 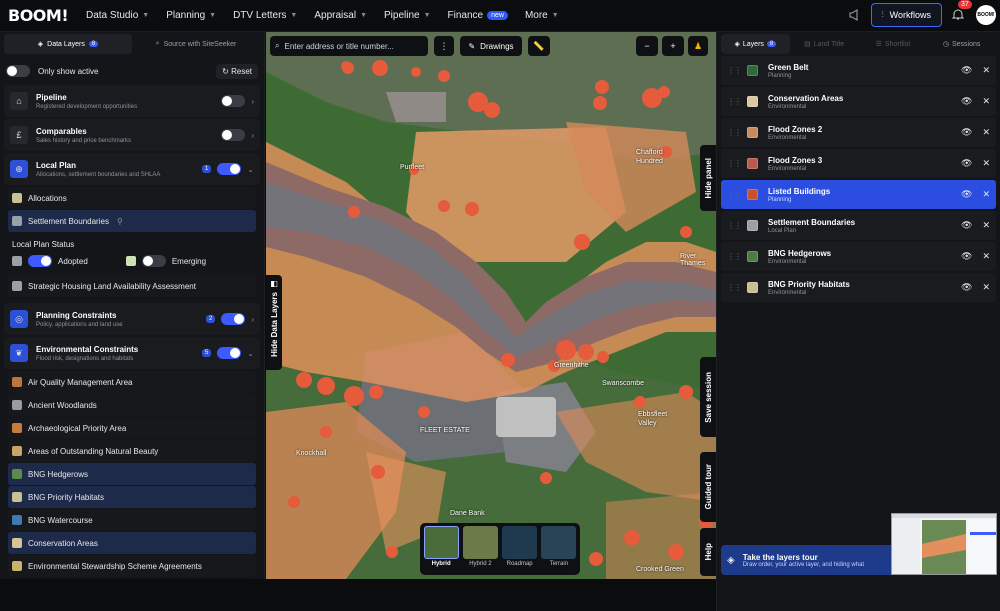 I want to click on bell-icon: 37, so click(x=961, y=11).